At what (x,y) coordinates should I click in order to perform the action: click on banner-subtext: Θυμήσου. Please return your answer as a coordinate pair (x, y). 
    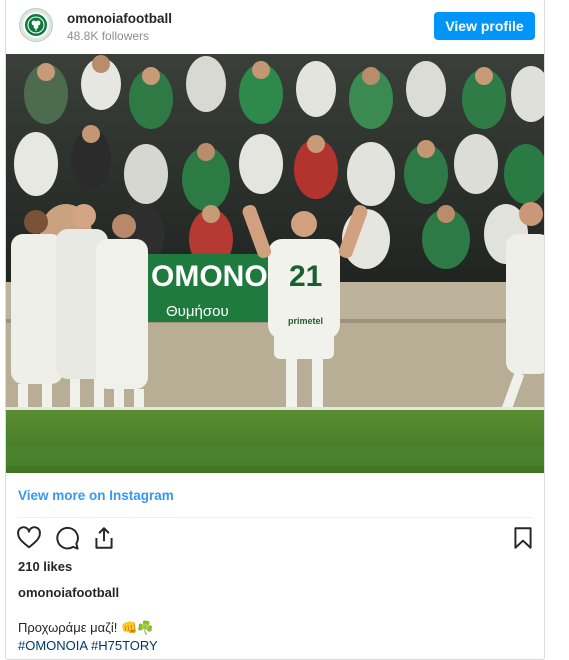
    Looking at the image, I should click on (197, 311).